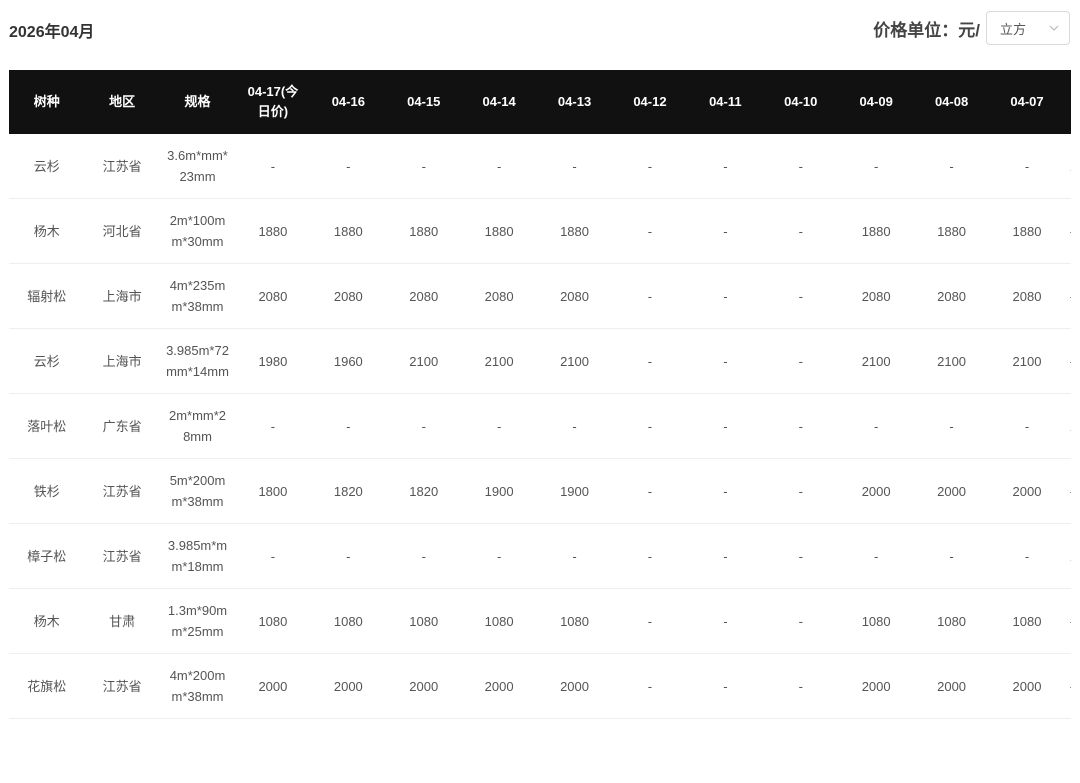 The image size is (1080, 783). What do you see at coordinates (1013, 29) in the screenshot?
I see `unit-select-value: 立方` at bounding box center [1013, 29].